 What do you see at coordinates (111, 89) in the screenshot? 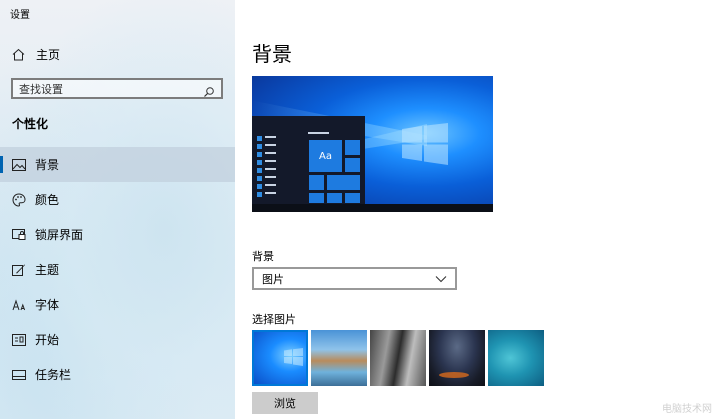
I see `search-input: 查找设置` at bounding box center [111, 89].